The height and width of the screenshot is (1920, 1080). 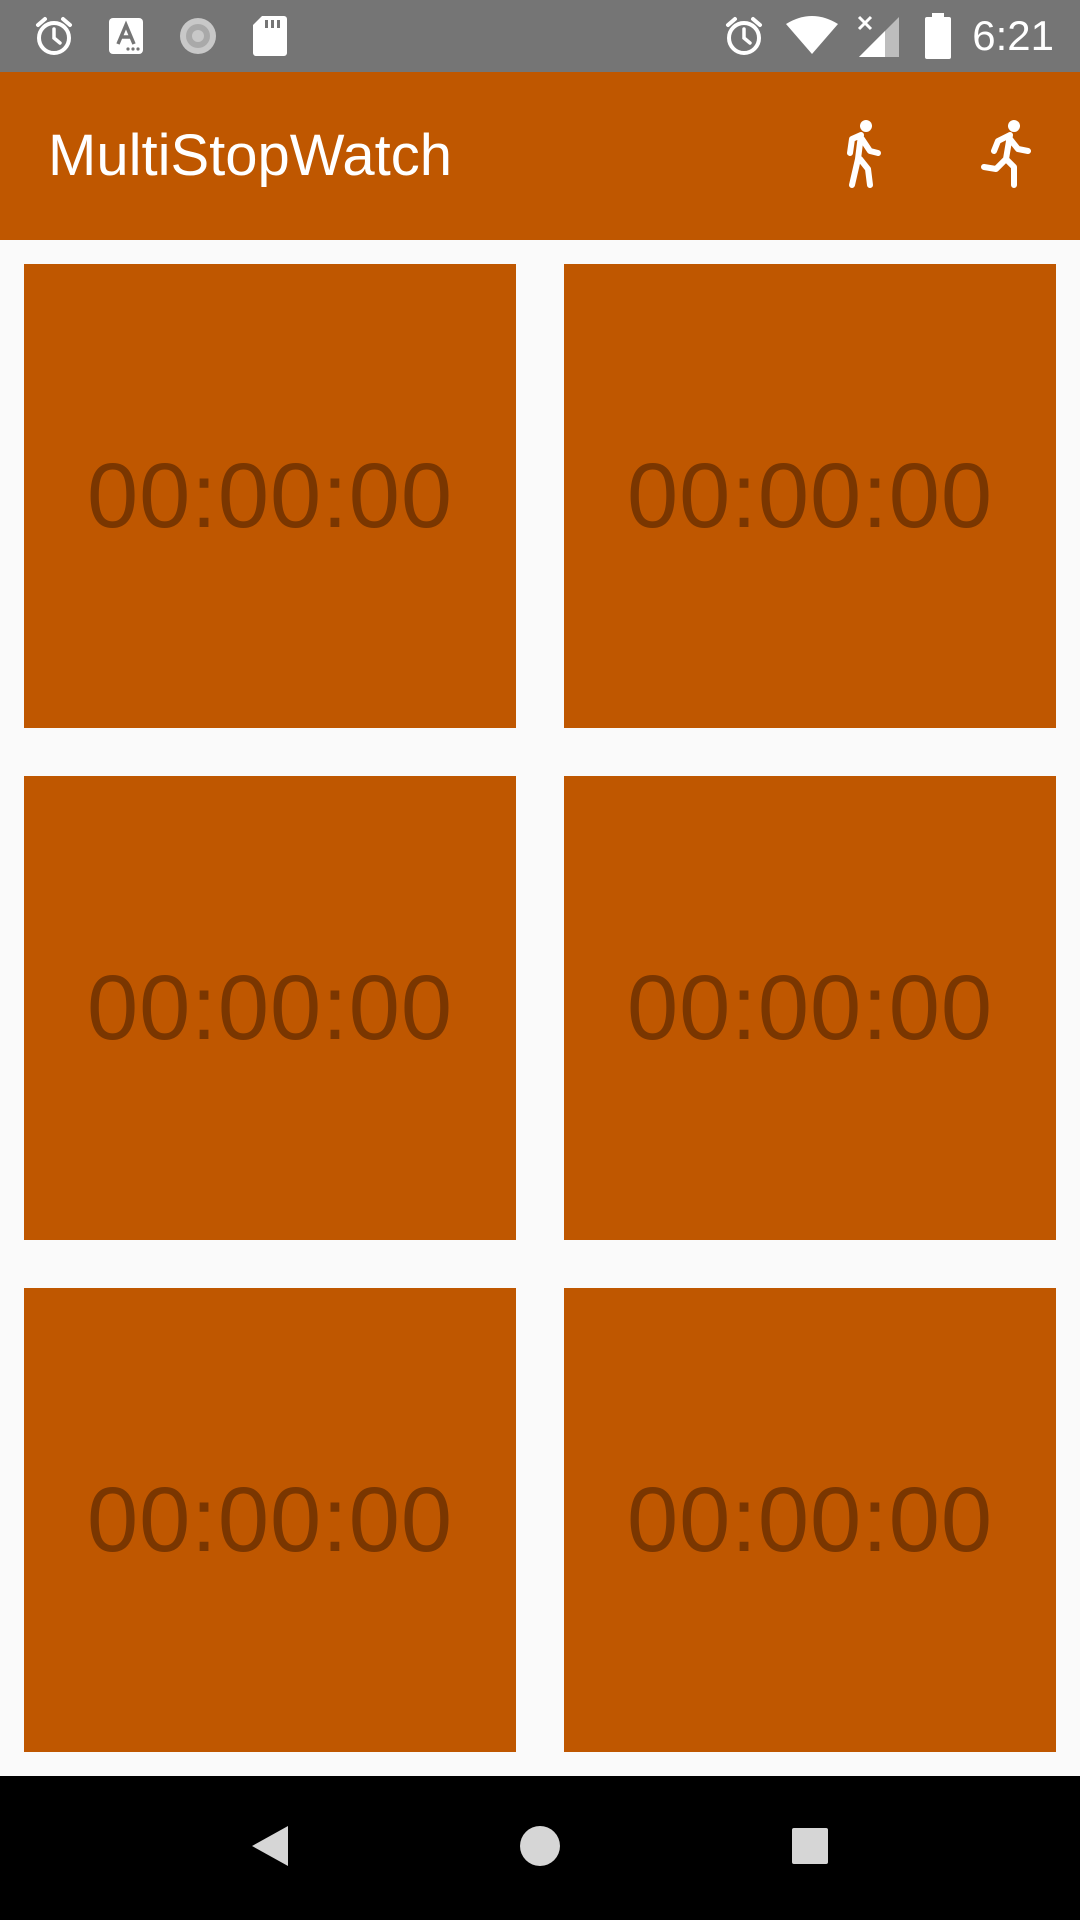 I want to click on run-button, so click(x=1006, y=156).